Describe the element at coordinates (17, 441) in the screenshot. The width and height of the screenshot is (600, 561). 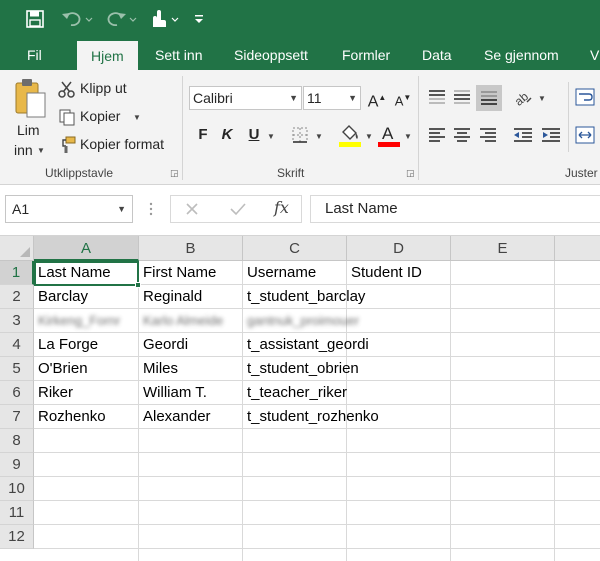
I see `row-header-8: 8` at that location.